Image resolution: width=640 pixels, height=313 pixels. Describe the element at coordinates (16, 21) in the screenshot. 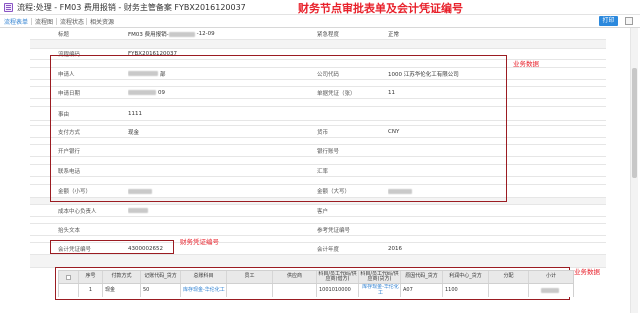

I see `tab-flow-form: 流程表单` at that location.